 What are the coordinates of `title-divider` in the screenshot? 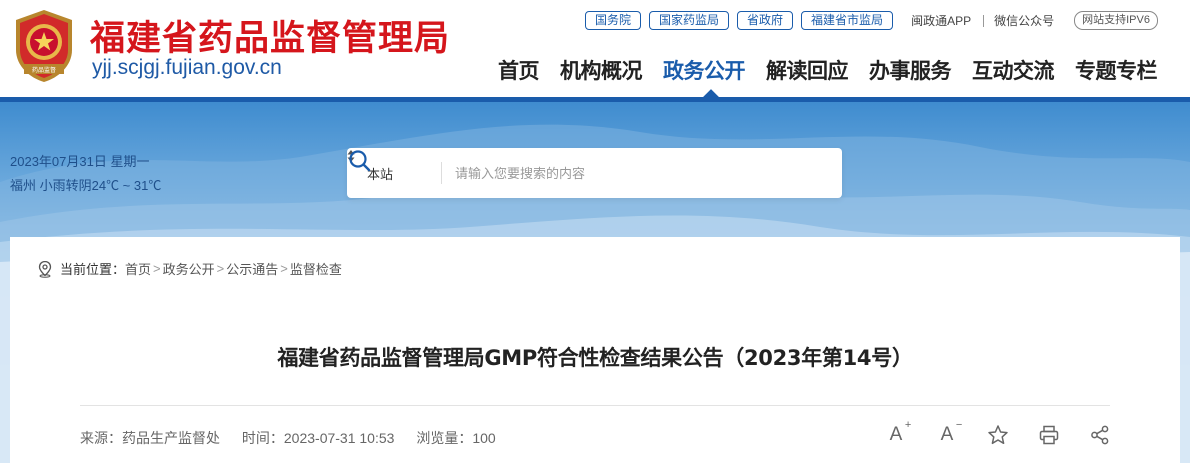 It's located at (595, 405).